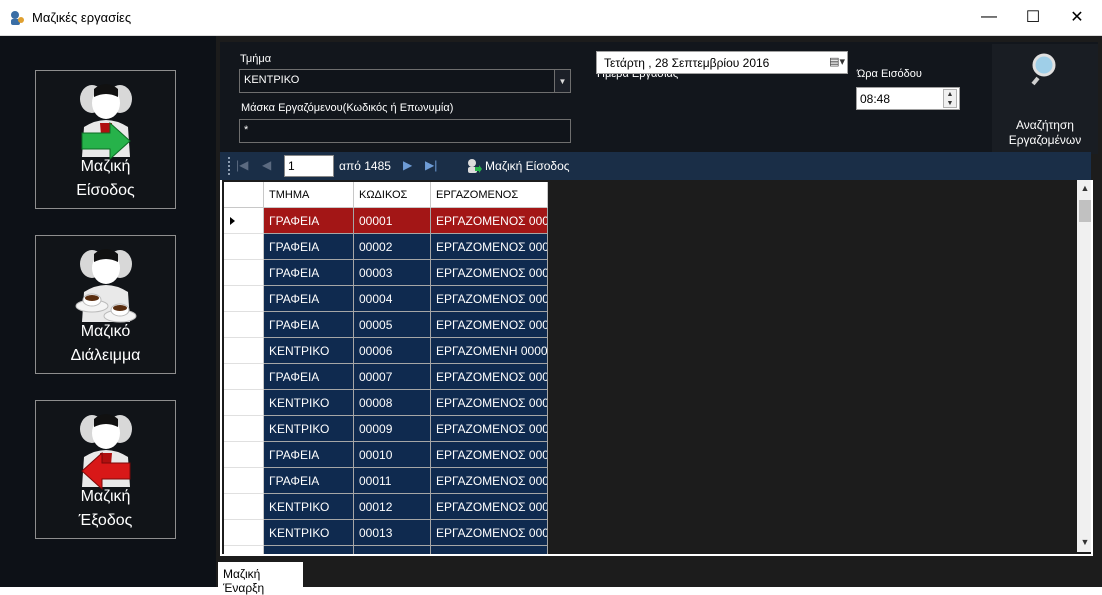 Image resolution: width=1102 pixels, height=595 pixels. What do you see at coordinates (392, 351) in the screenshot?
I see `cell-code: 00006` at bounding box center [392, 351].